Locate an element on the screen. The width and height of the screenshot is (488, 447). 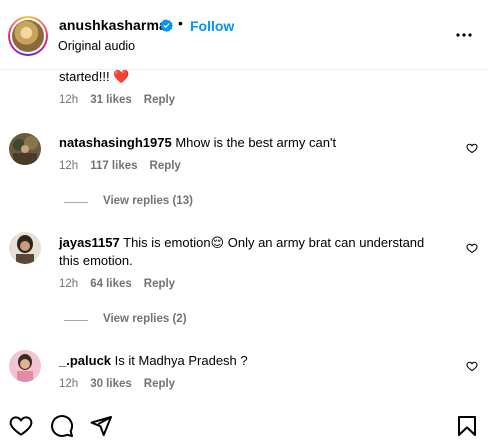
comment-username: natashasingh1975 is located at coordinates (115, 142).